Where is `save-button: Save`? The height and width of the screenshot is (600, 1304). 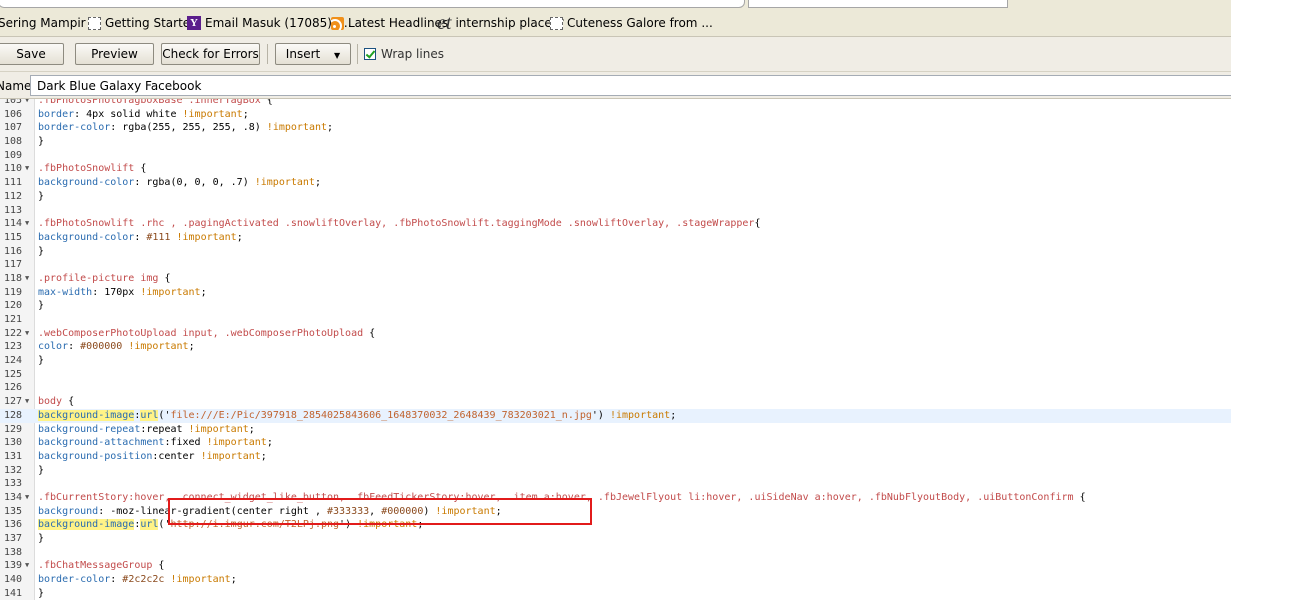
save-button: Save is located at coordinates (32, 54).